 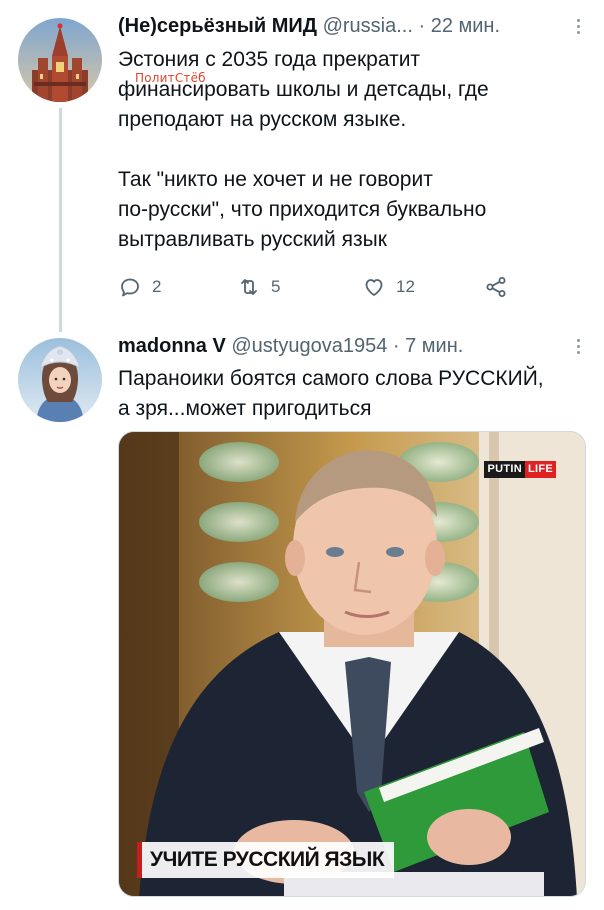 I want to click on image-caption: УЧИТЕ РУССКИЙ ЯЗЫК, so click(x=266, y=860).